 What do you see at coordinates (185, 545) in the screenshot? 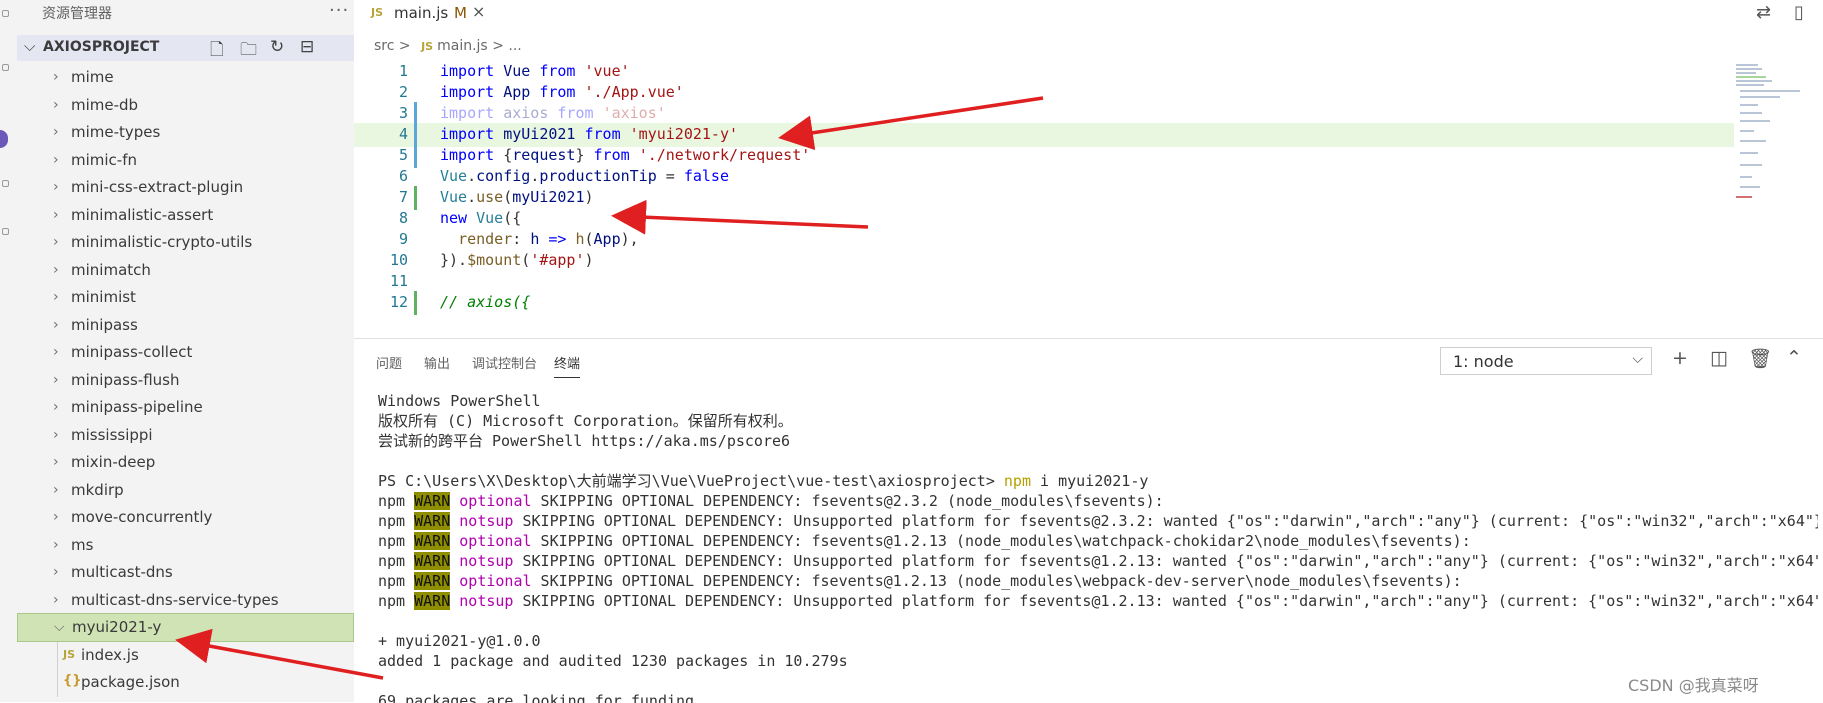
I see `tree-item-folder: › ms` at bounding box center [185, 545].